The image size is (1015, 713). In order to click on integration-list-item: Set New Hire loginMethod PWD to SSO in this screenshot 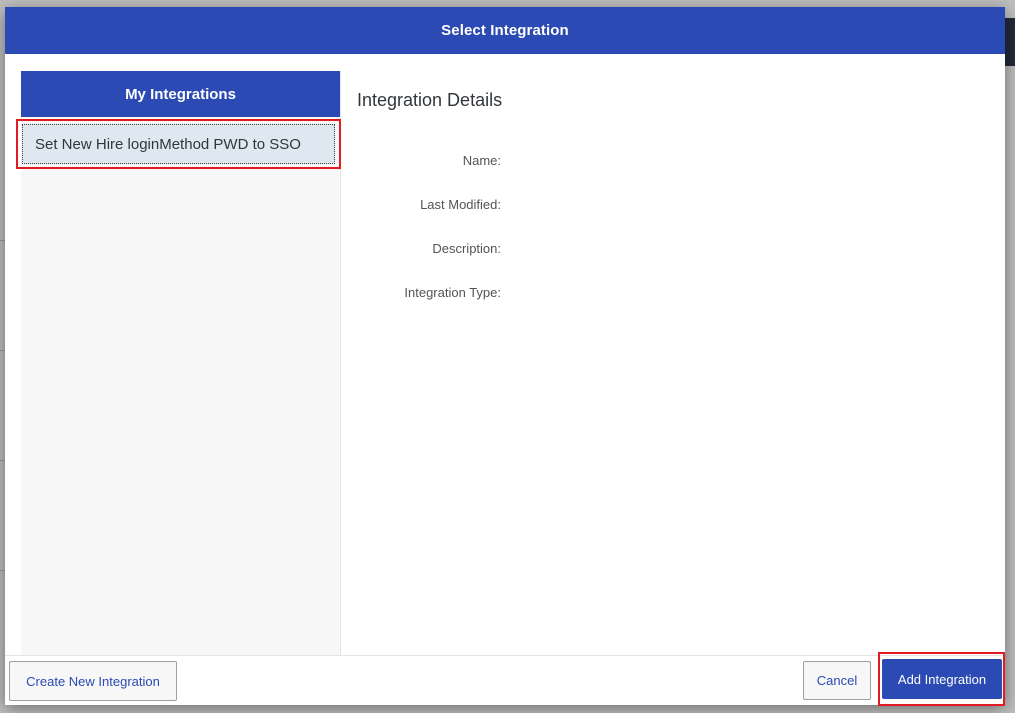, I will do `click(178, 144)`.